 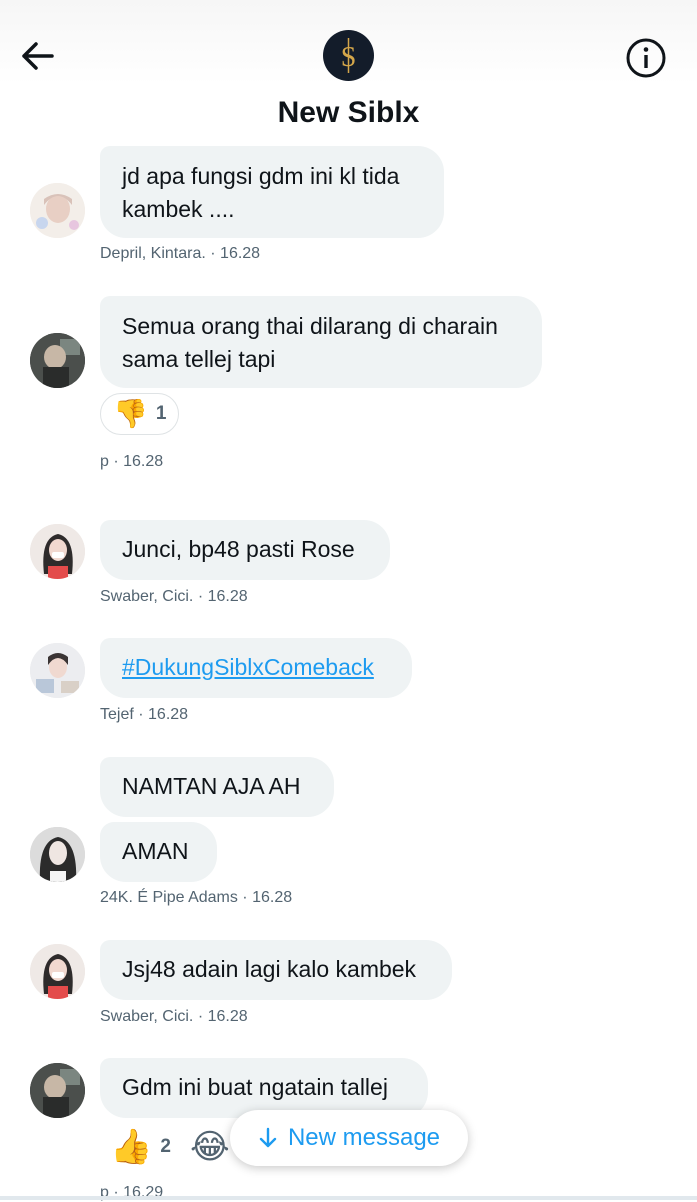 I want to click on conversation-header: S New Siblx, so click(x=348, y=70).